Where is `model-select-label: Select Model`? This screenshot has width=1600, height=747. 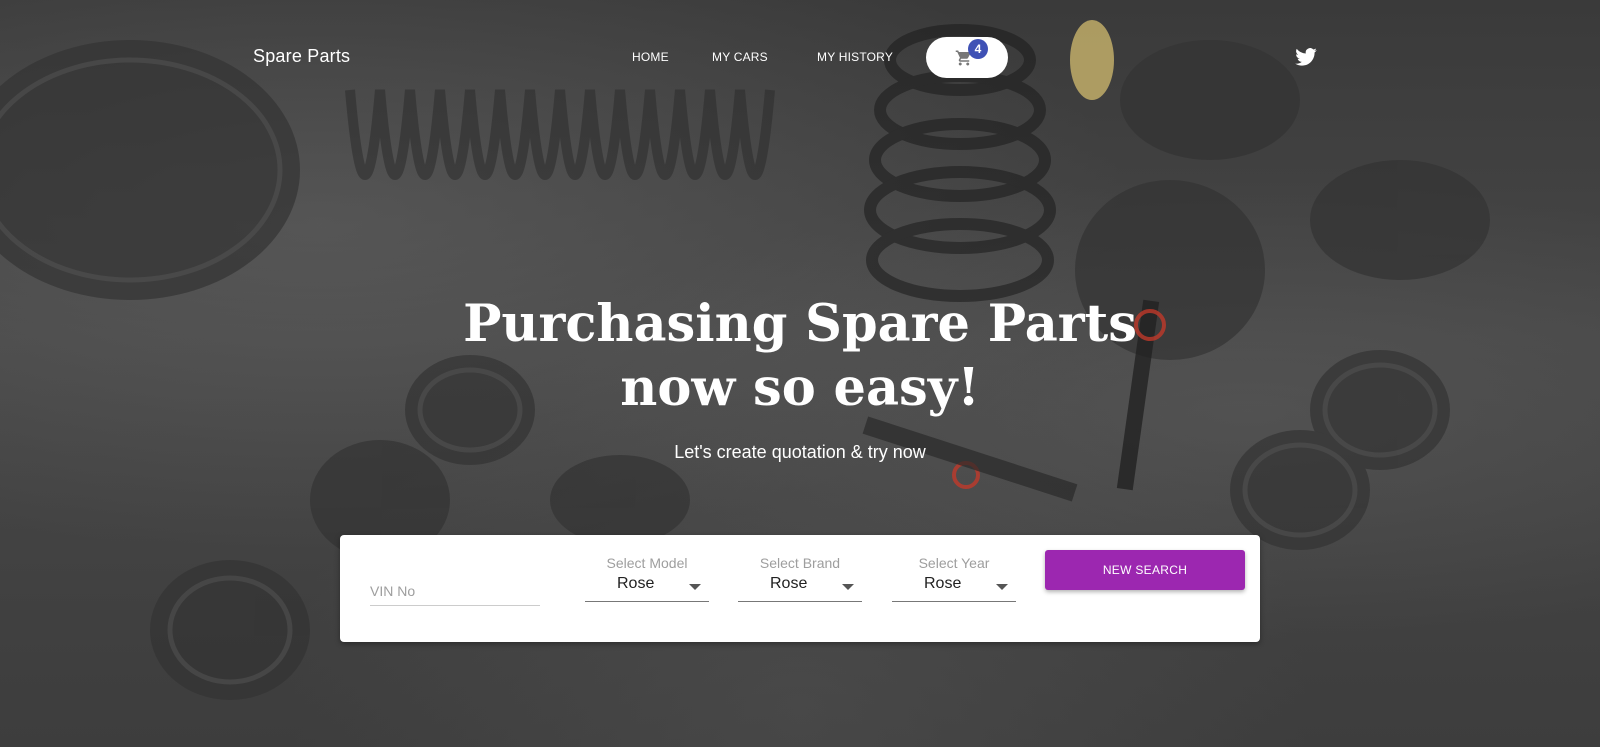
model-select-label: Select Model is located at coordinates (647, 563).